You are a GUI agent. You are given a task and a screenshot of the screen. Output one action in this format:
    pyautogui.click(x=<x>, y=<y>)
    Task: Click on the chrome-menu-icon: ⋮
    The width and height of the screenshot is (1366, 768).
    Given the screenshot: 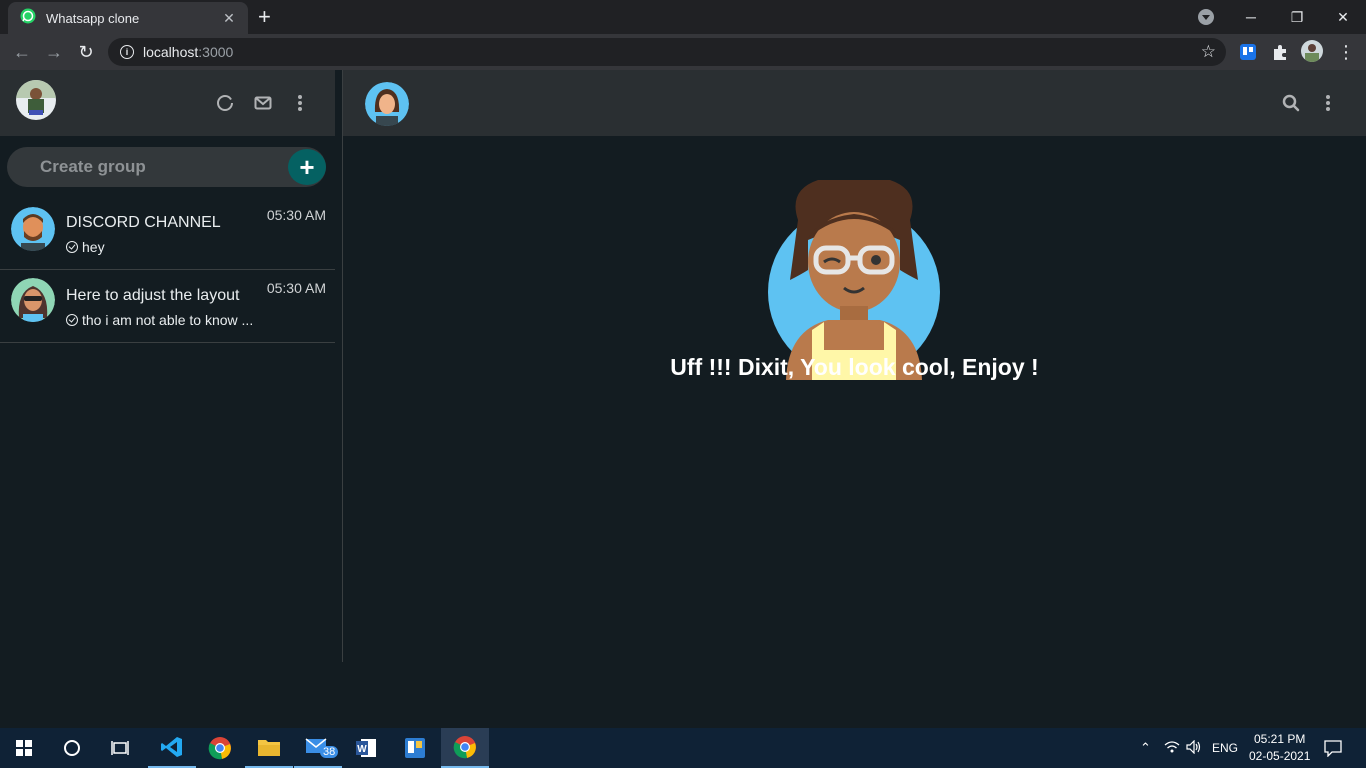 What is the action you would take?
    pyautogui.click(x=1346, y=52)
    